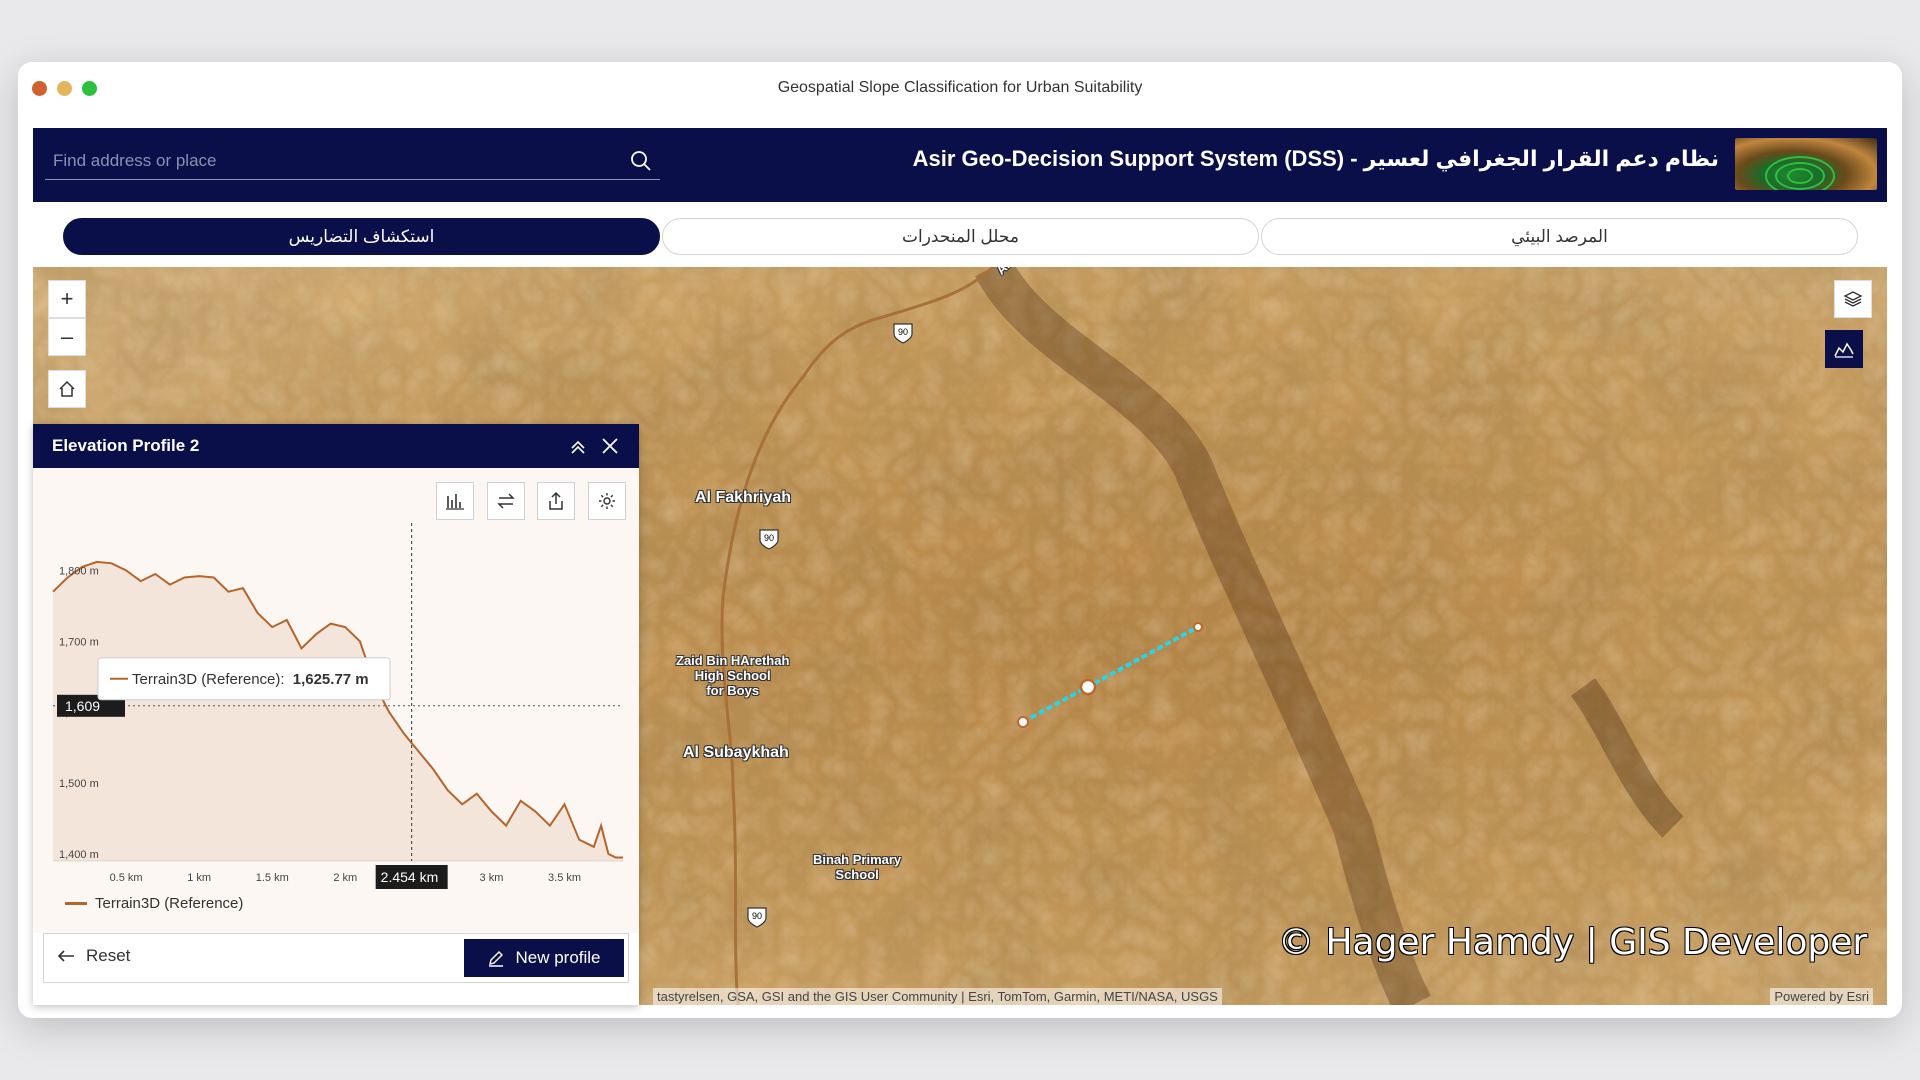  What do you see at coordinates (333, 161) in the screenshot?
I see `search-input` at bounding box center [333, 161].